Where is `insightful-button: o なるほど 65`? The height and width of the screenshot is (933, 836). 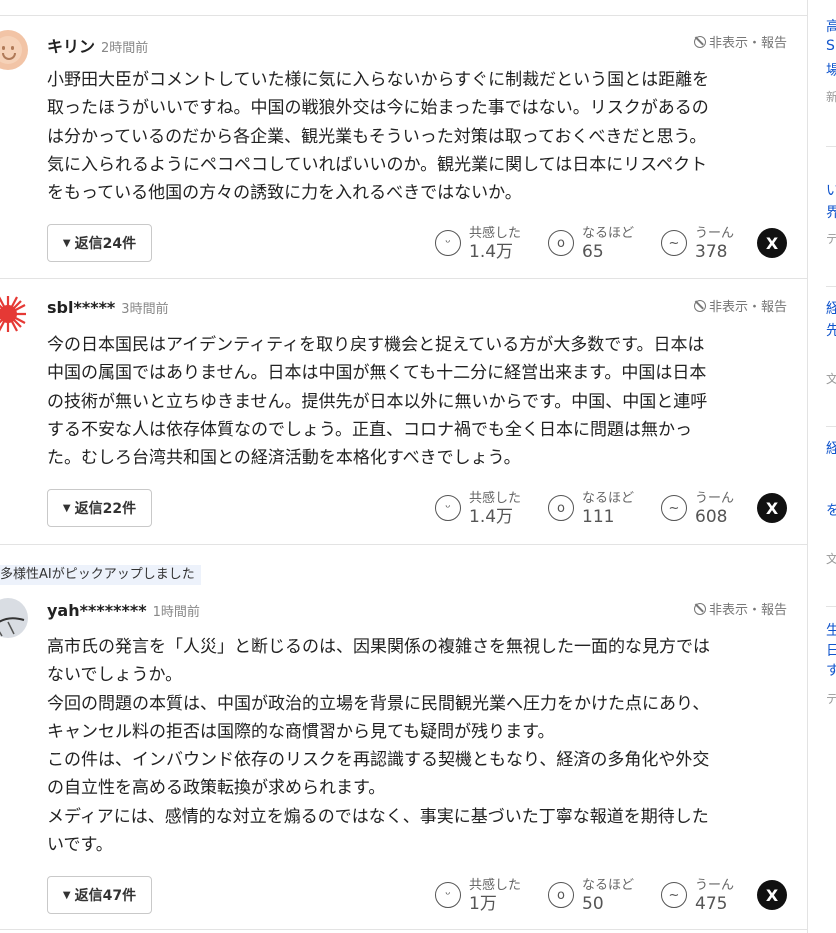 insightful-button: o なるほど 65 is located at coordinates (591, 243).